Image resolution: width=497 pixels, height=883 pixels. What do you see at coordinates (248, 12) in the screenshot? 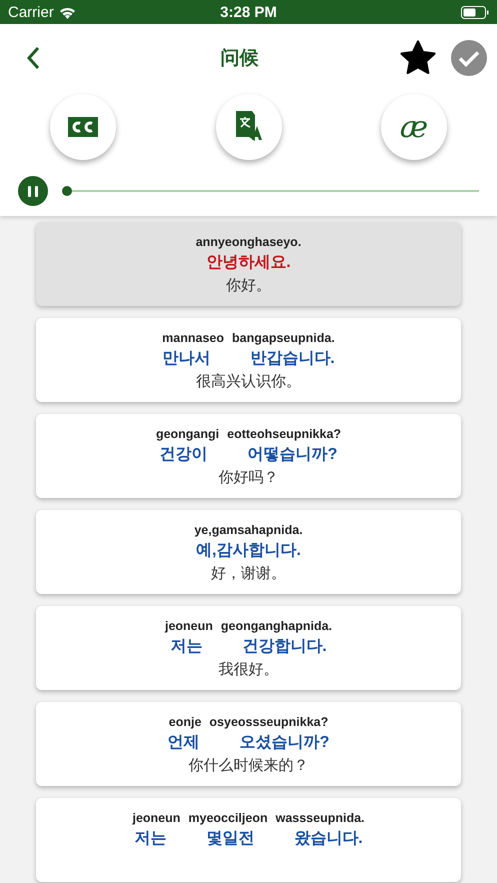
I see `clock-label: 3:28 PM` at bounding box center [248, 12].